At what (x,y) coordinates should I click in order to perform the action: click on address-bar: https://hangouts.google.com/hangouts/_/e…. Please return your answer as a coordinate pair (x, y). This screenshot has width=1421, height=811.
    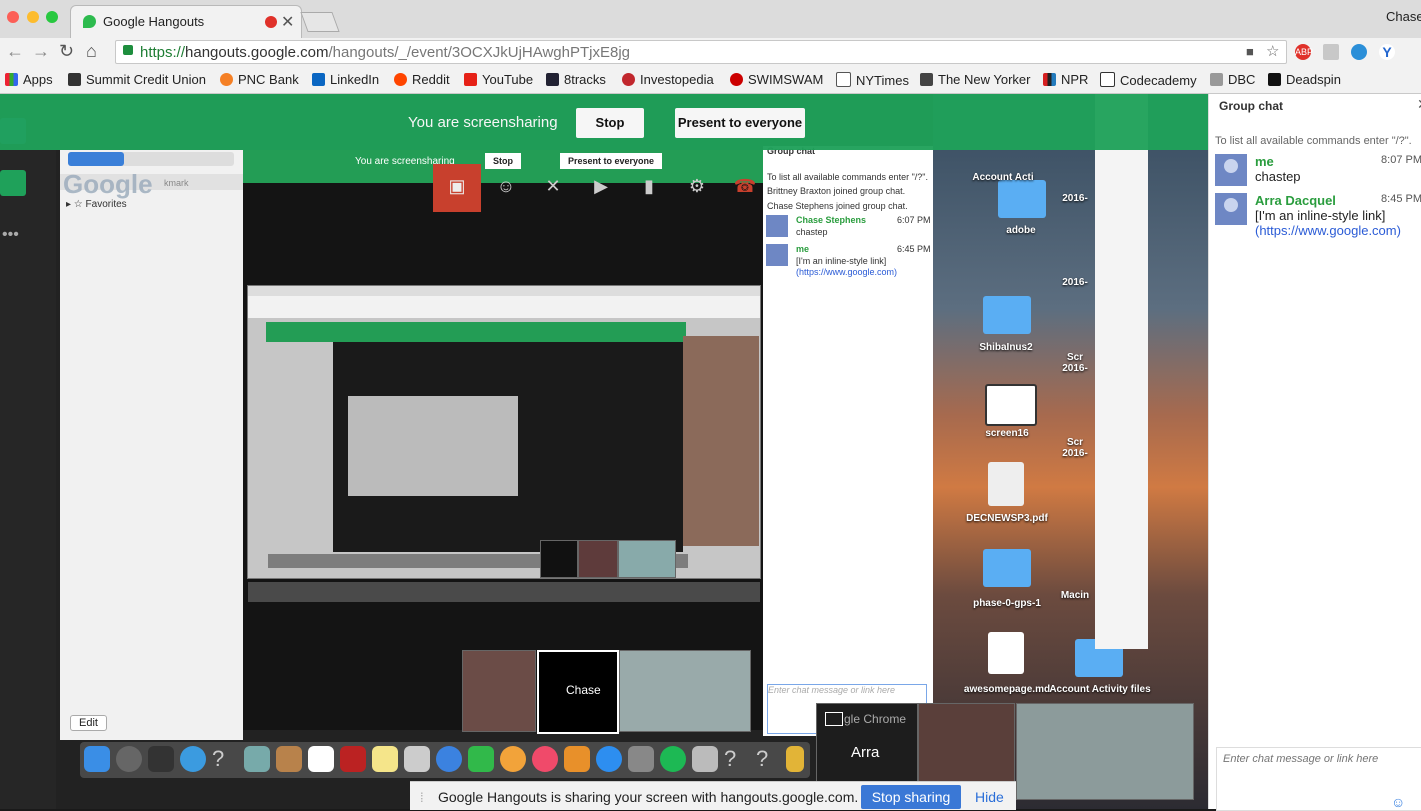
    Looking at the image, I should click on (701, 52).